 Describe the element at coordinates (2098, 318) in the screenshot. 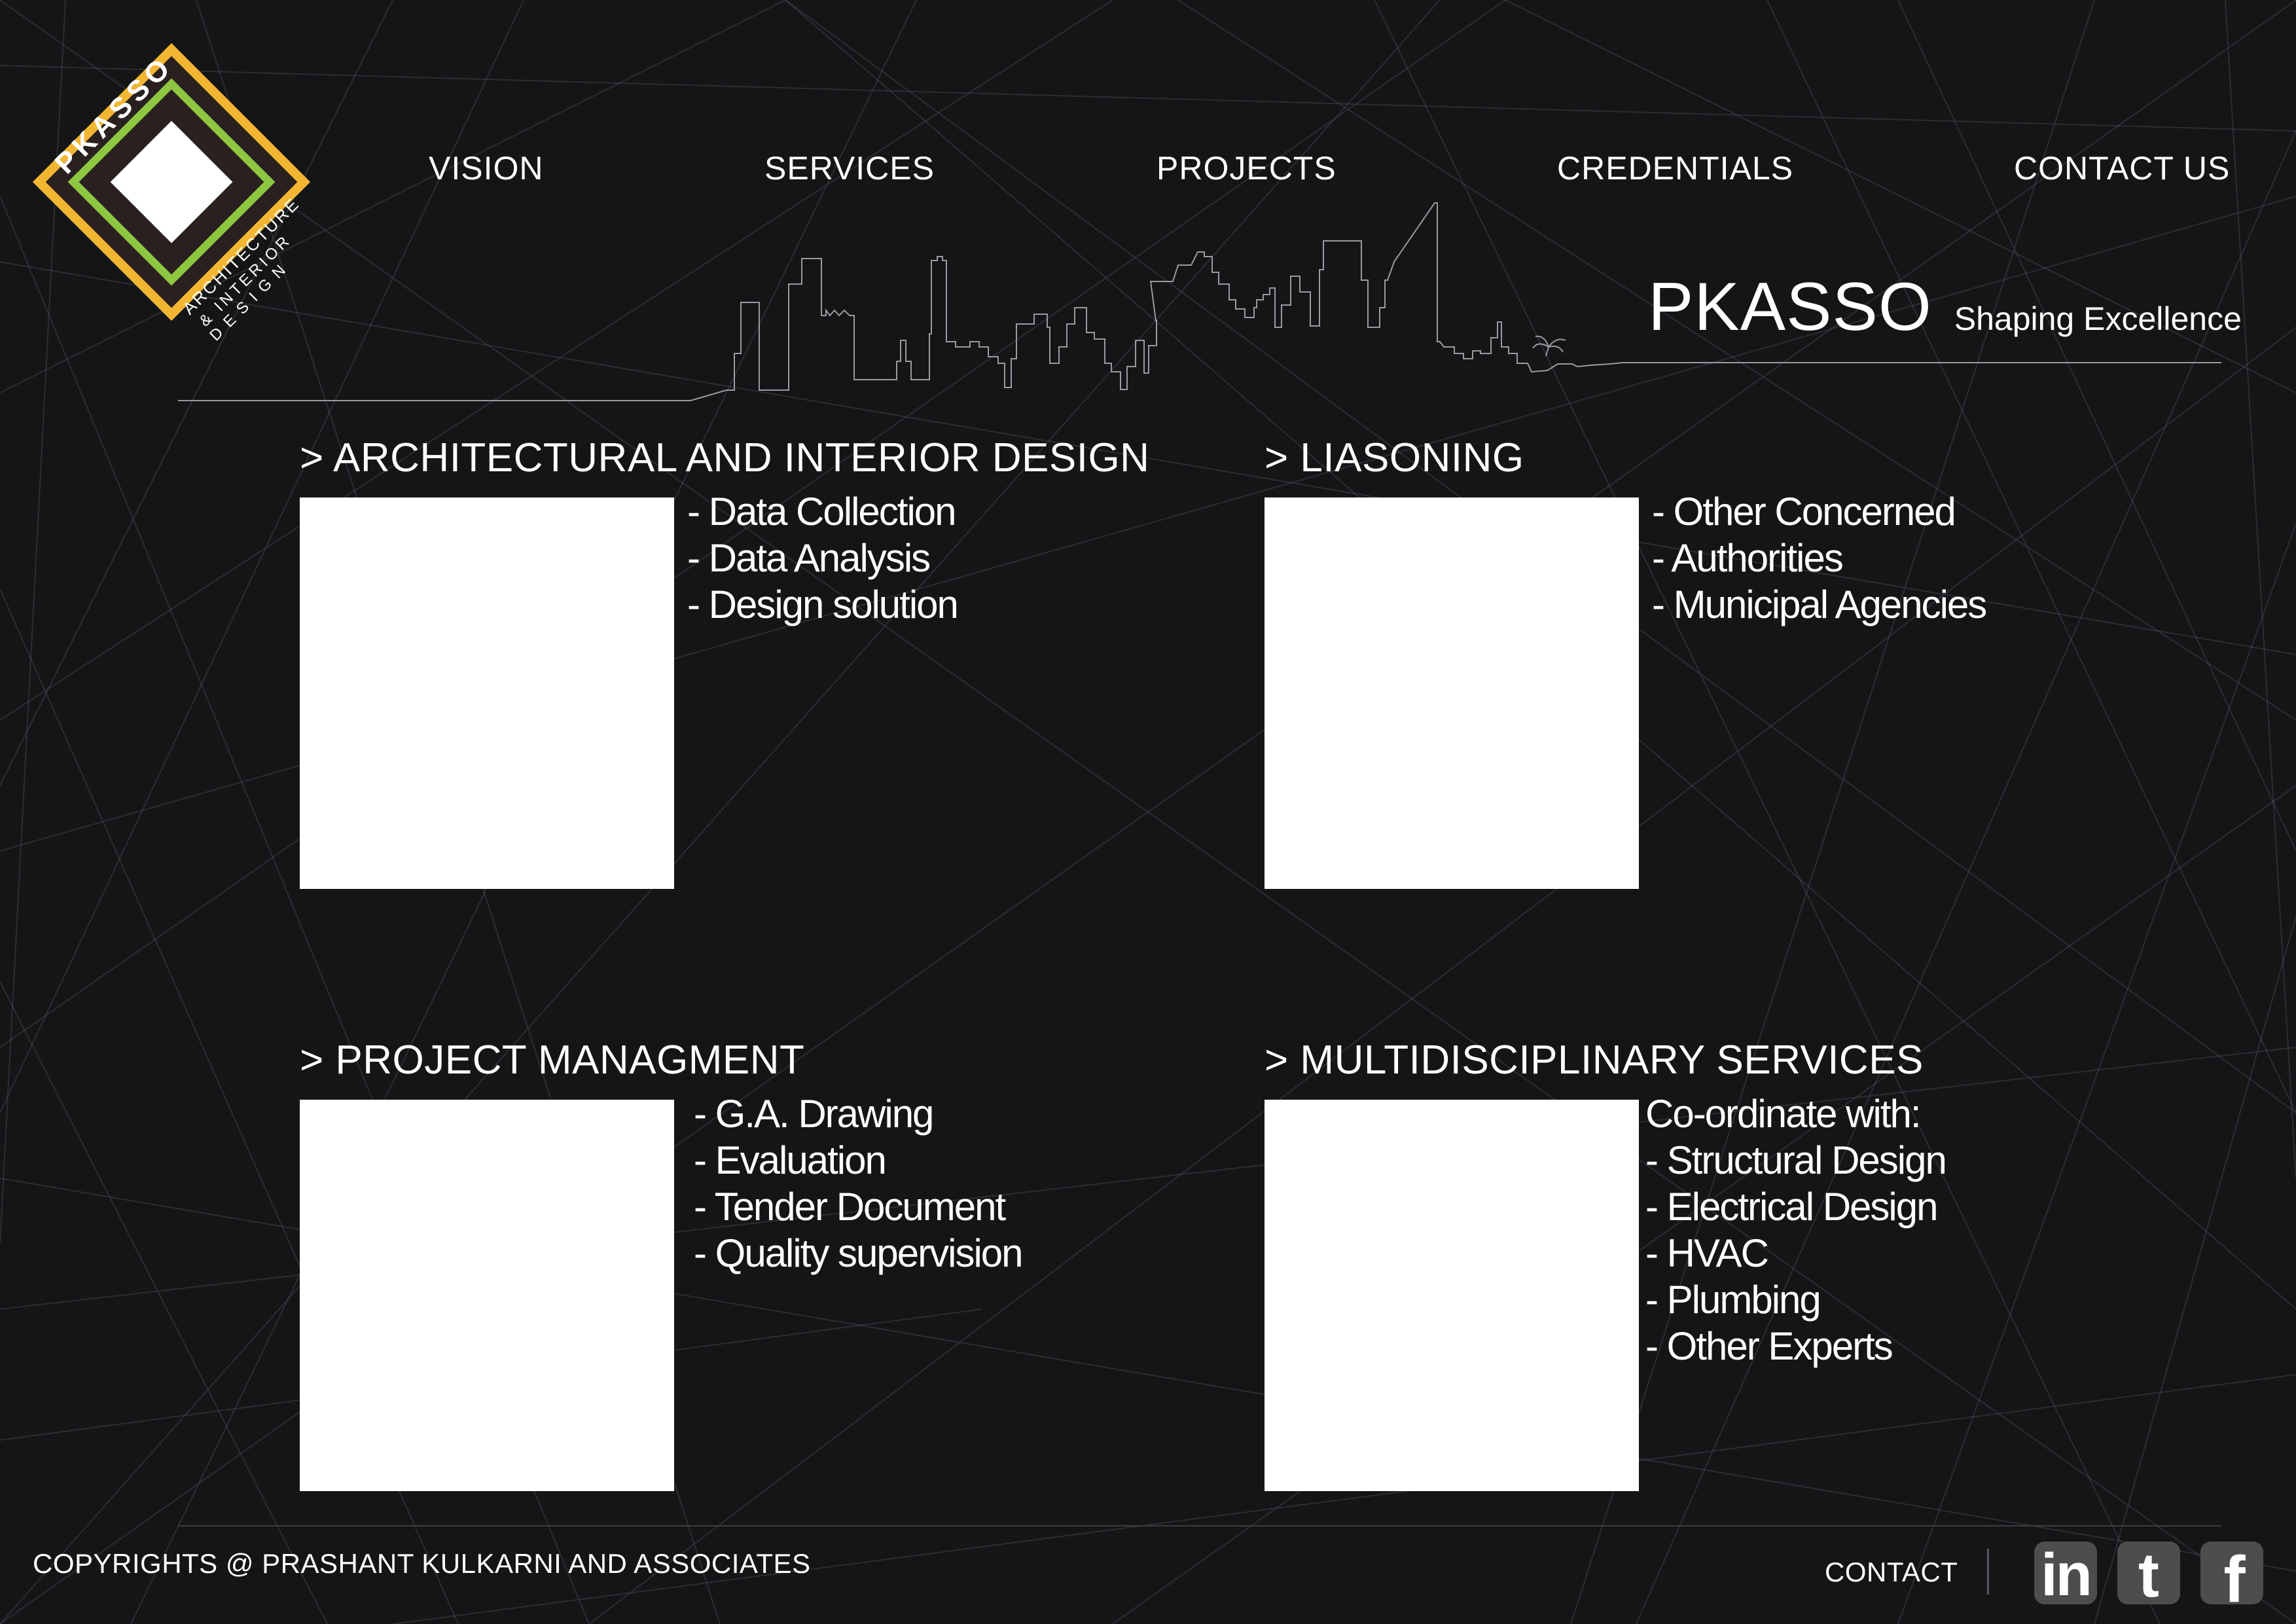

I see `brand-tagline: Shaping Excellence` at that location.